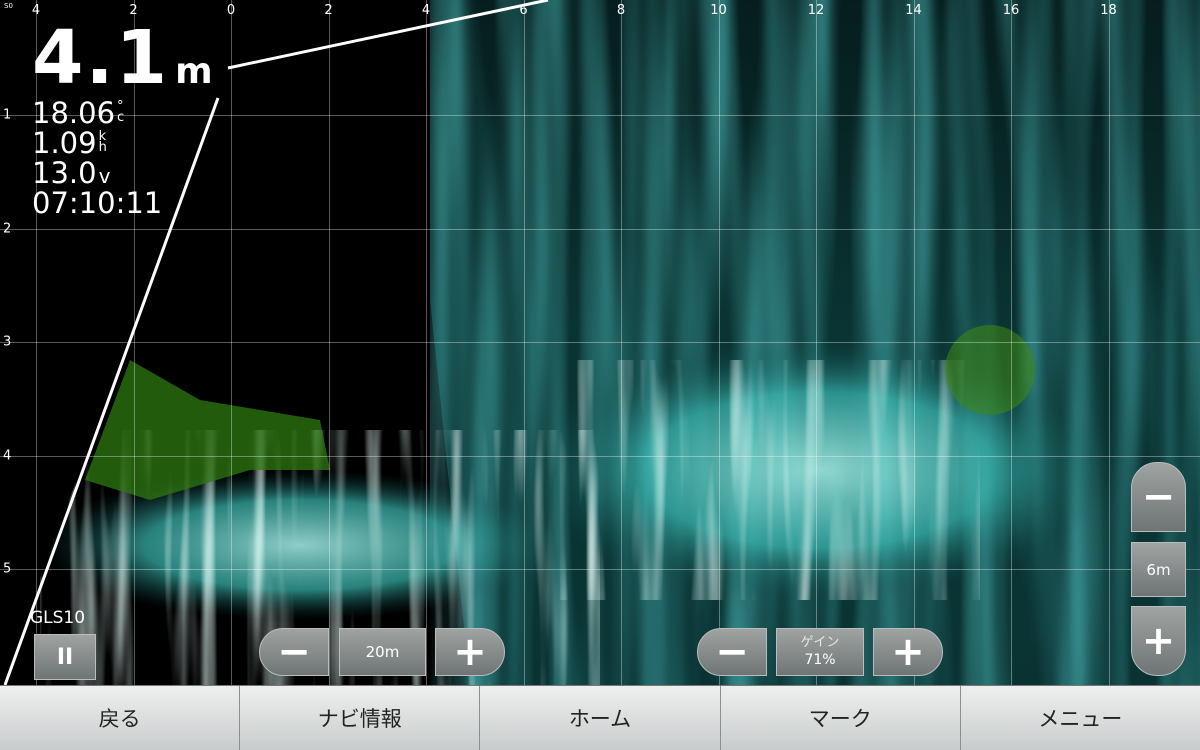 The height and width of the screenshot is (750, 1200). I want to click on depth-scale-tick: 2, so click(7, 228).